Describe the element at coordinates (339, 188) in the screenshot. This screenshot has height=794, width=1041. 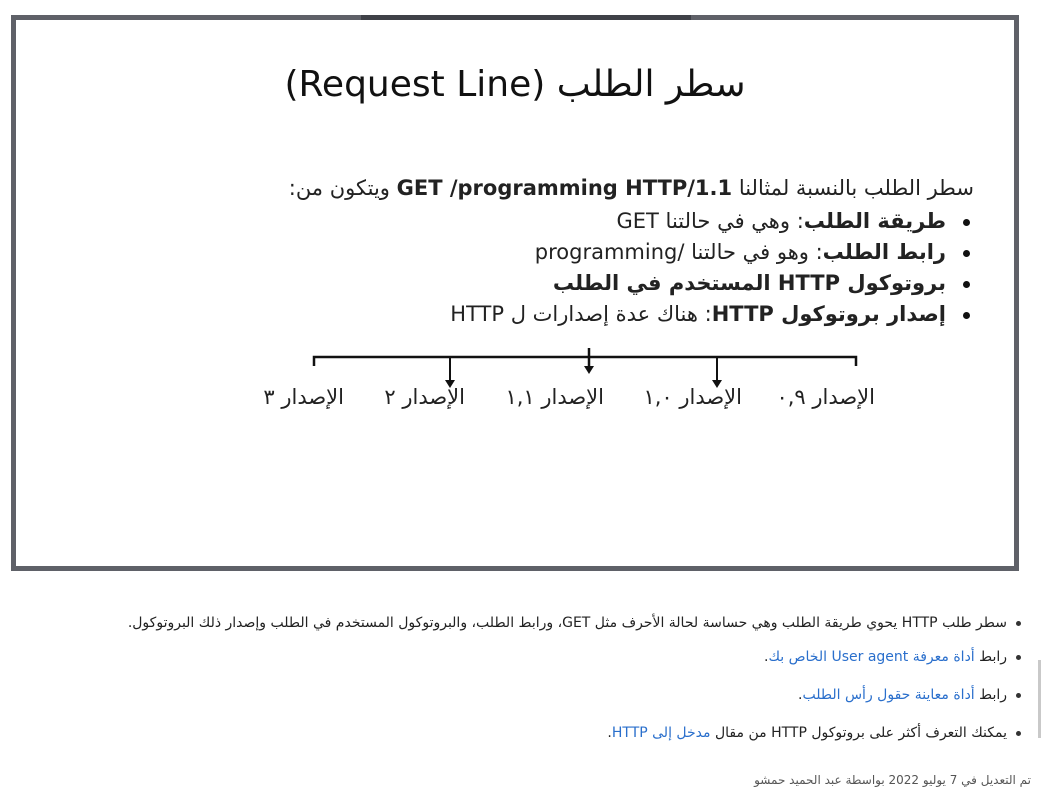
I see `slide-intro-end: ويتكون من:` at that location.